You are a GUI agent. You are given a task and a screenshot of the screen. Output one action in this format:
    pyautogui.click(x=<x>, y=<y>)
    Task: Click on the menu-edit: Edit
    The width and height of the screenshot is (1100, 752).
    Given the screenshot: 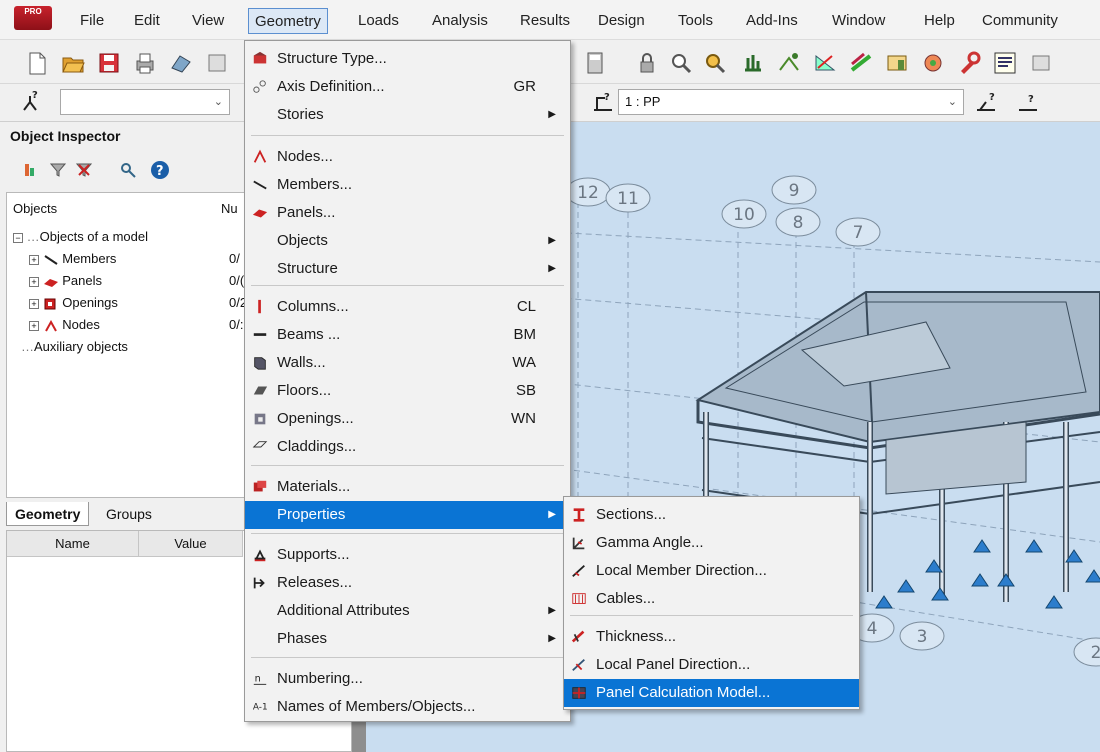 What is the action you would take?
    pyautogui.click(x=147, y=21)
    